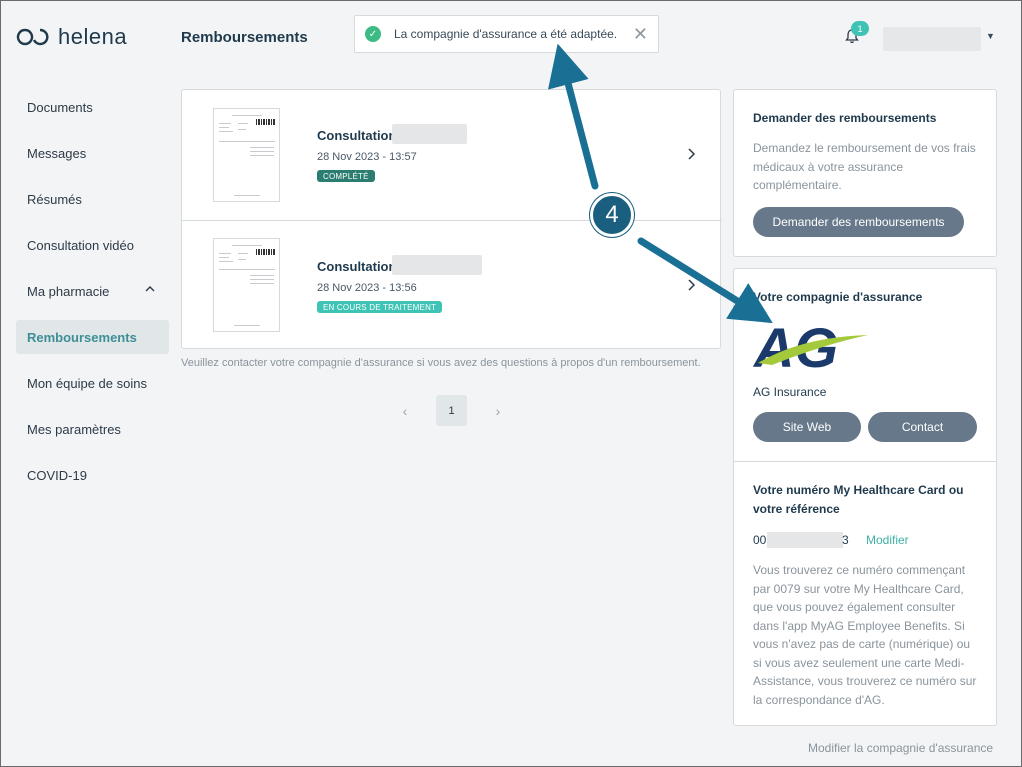 This screenshot has height=767, width=1022. I want to click on sidebar-item-care-team: Mon équipe de soins, so click(92, 383).